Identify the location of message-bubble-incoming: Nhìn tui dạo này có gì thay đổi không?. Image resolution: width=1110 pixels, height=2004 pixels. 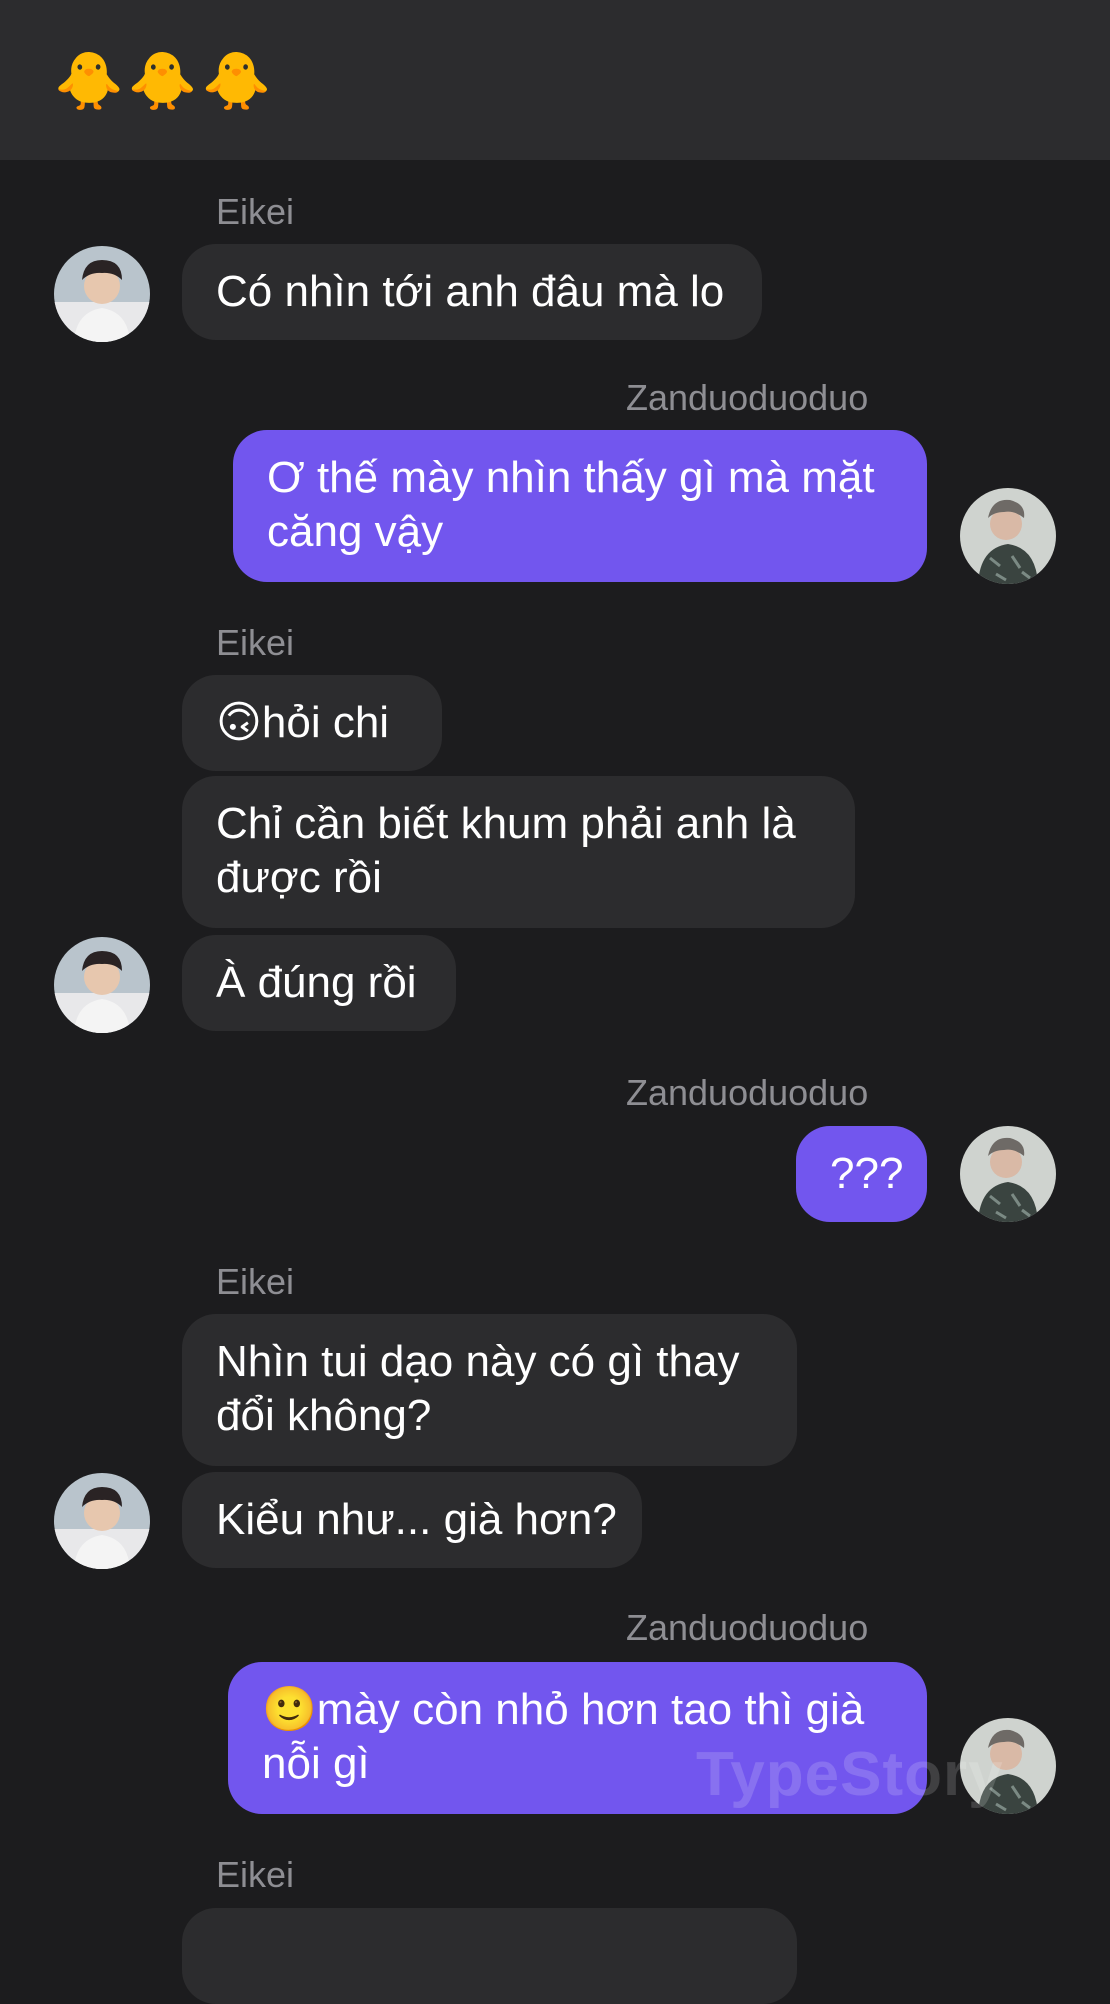
(489, 1390).